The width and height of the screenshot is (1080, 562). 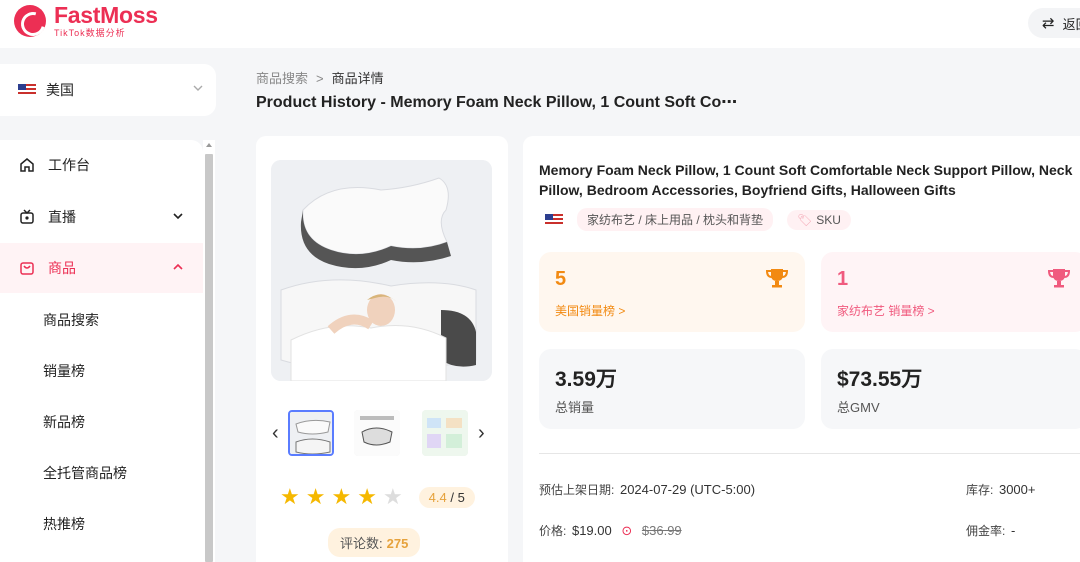 I want to click on breadcrumb-parent: 商品搜索, so click(x=282, y=78).